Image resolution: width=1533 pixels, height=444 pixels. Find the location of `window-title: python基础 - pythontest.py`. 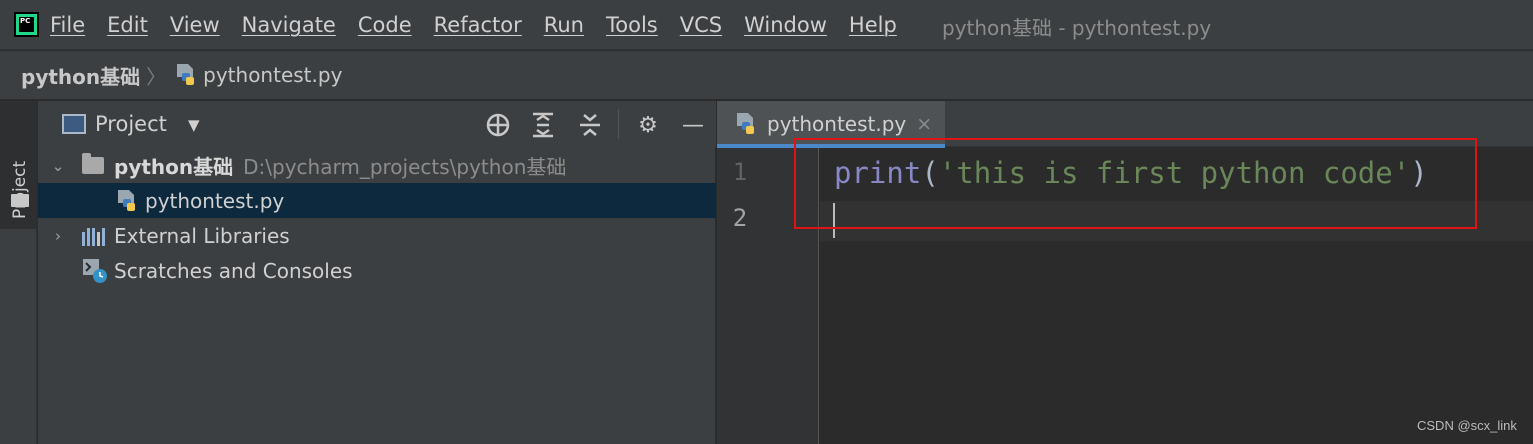

window-title: python基础 - pythontest.py is located at coordinates (1077, 28).